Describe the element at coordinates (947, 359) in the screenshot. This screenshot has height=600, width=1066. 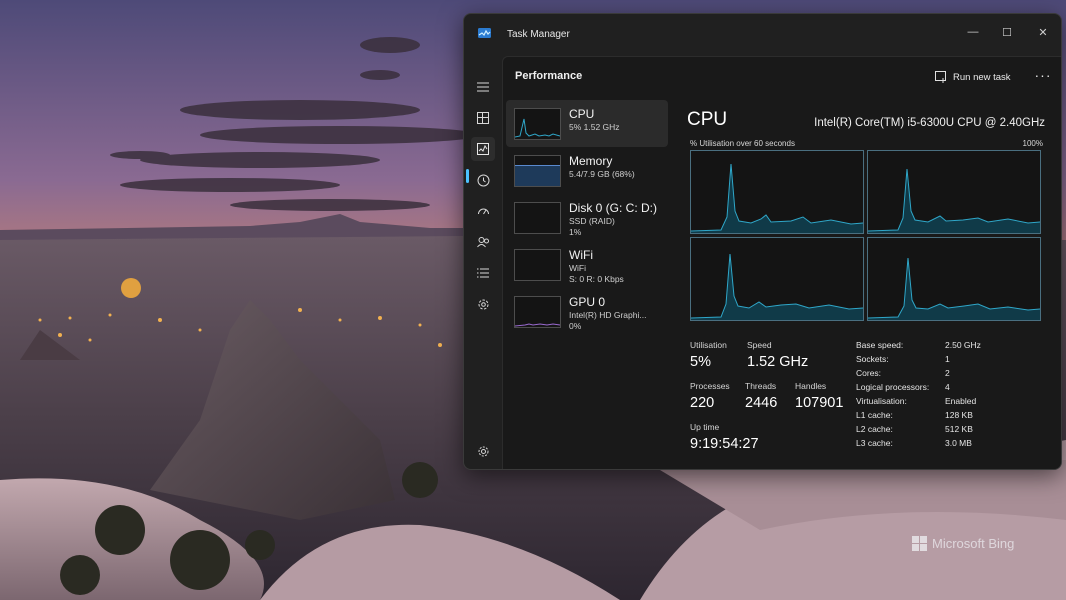
I see `spec-value: 1` at that location.